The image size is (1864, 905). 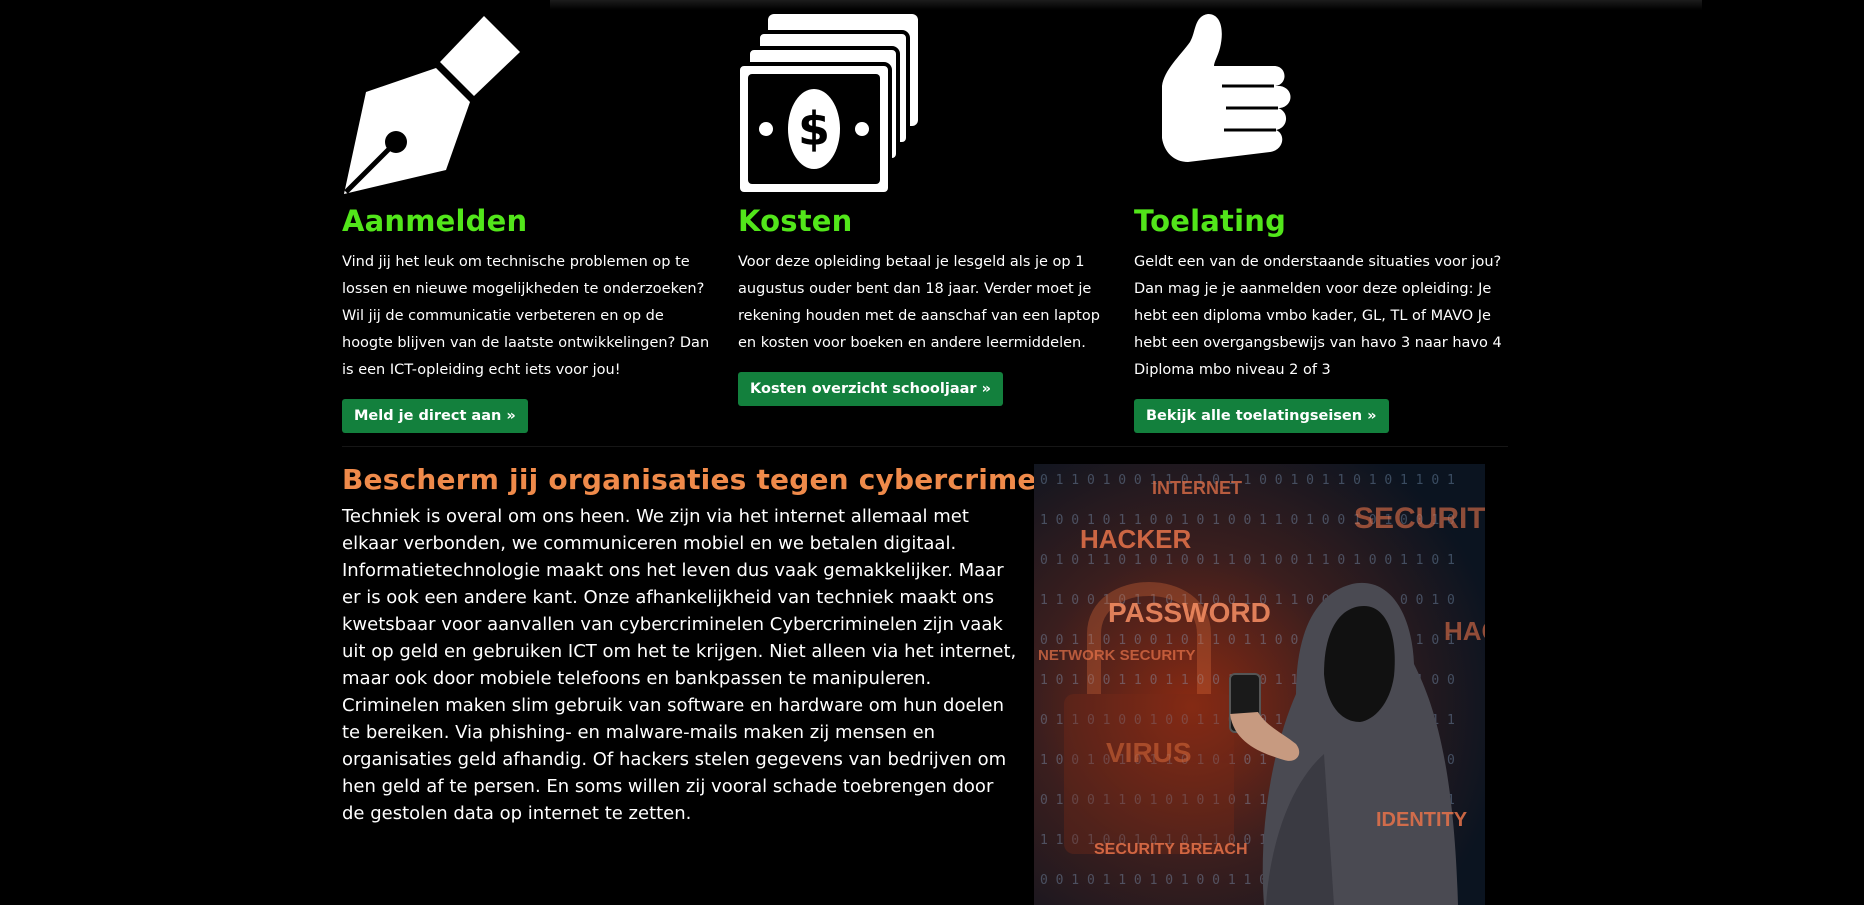 What do you see at coordinates (1197, 488) in the screenshot?
I see `image-word: INTERNET` at bounding box center [1197, 488].